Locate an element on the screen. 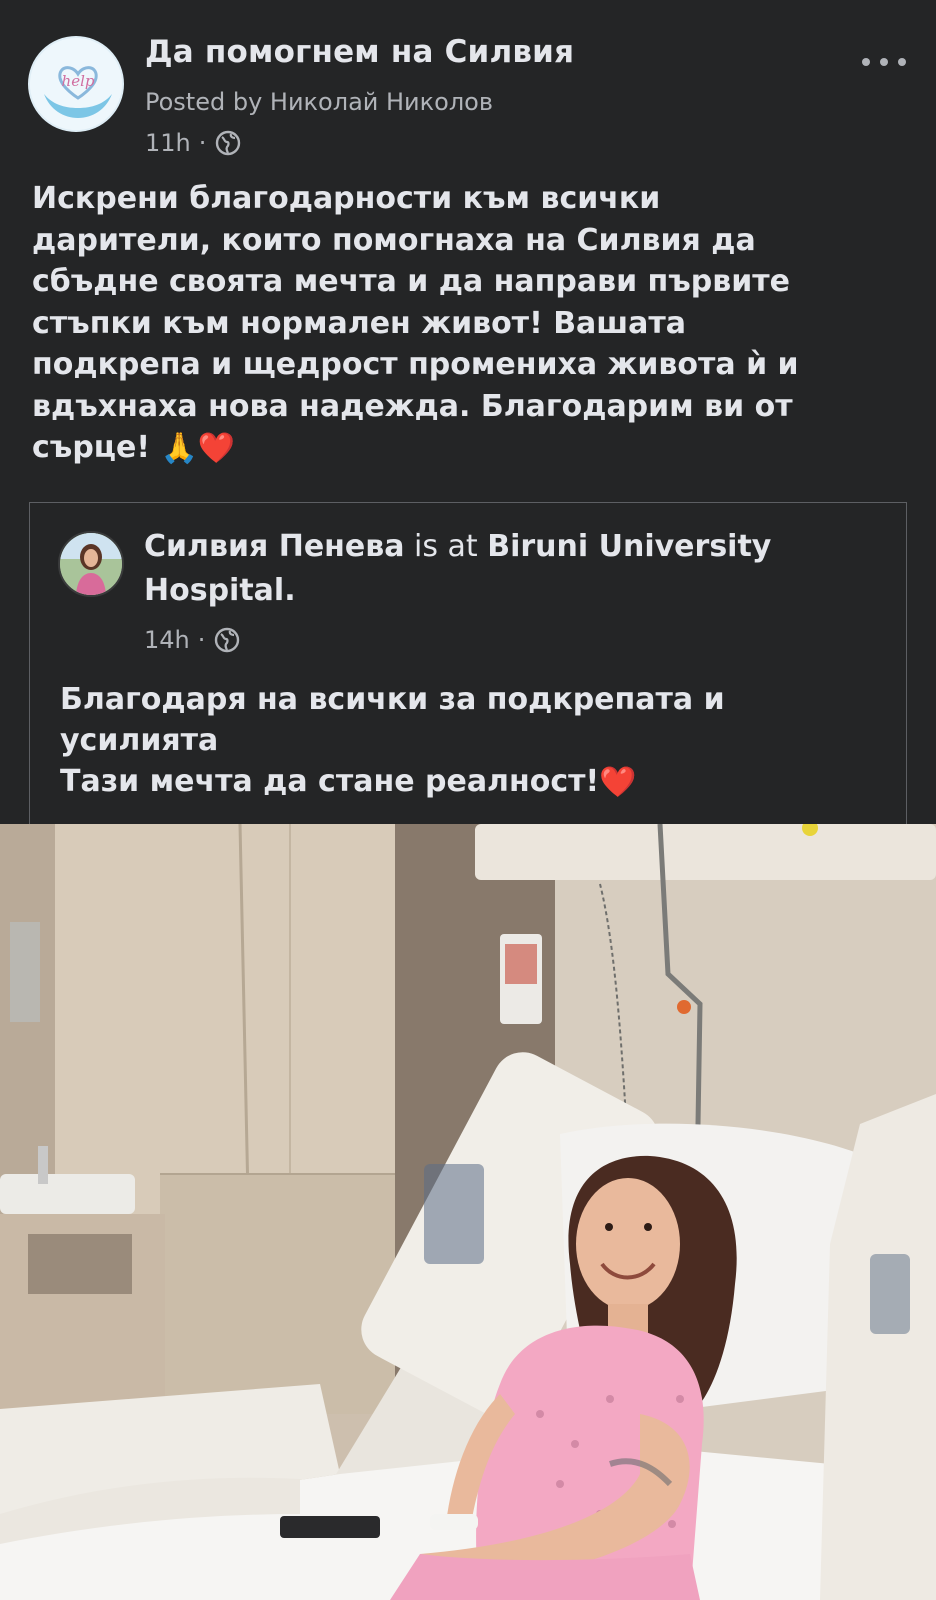 The width and height of the screenshot is (936, 1600). shared-line: Тази мечта да стане реалност! is located at coordinates (330, 781).